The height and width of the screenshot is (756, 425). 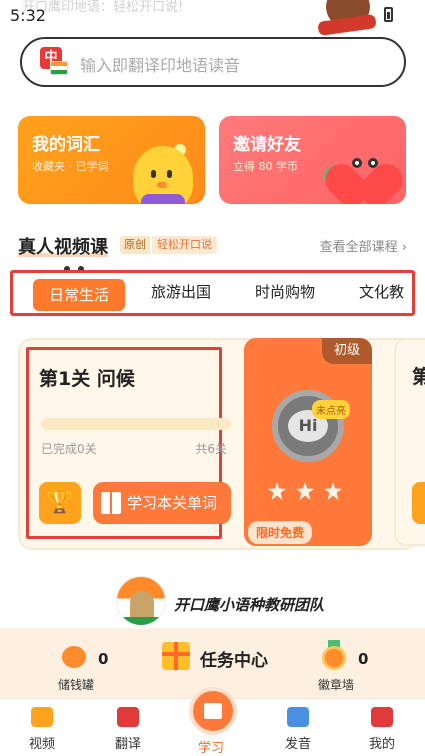 I want to click on team-name: 开口鹰小语种教研团队, so click(x=249, y=605).